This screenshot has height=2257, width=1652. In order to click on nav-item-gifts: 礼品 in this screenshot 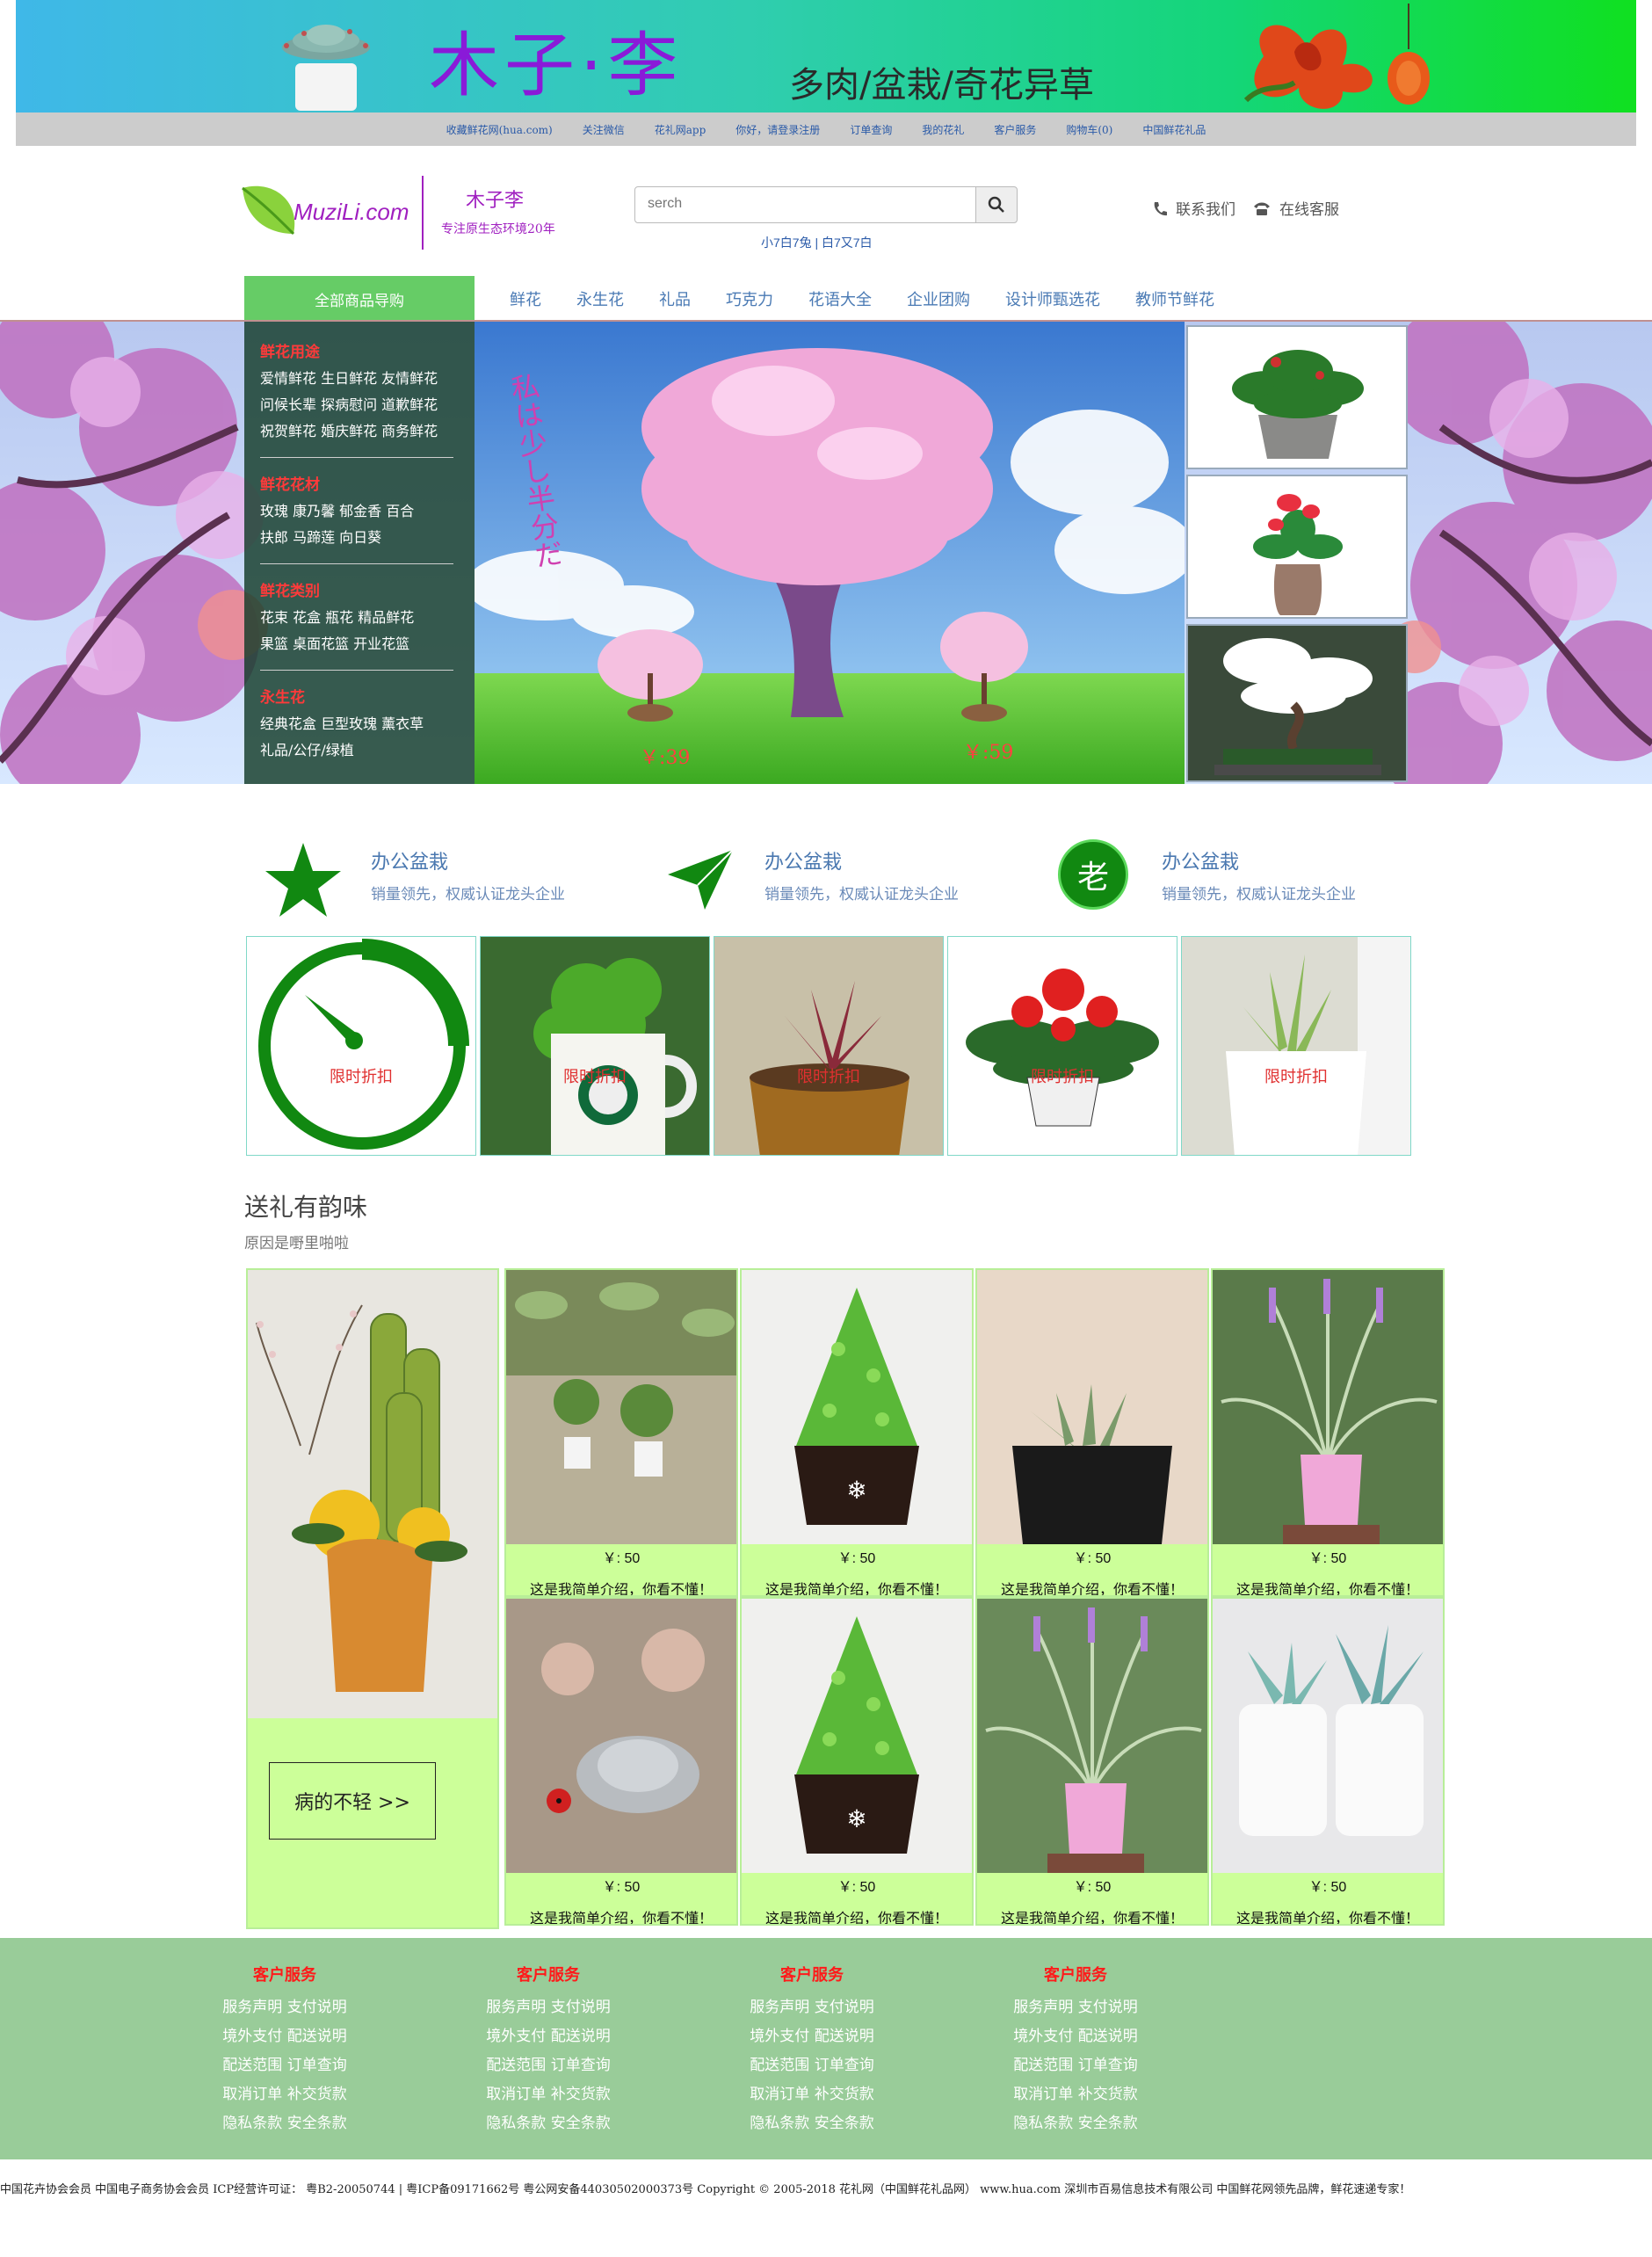, I will do `click(675, 298)`.